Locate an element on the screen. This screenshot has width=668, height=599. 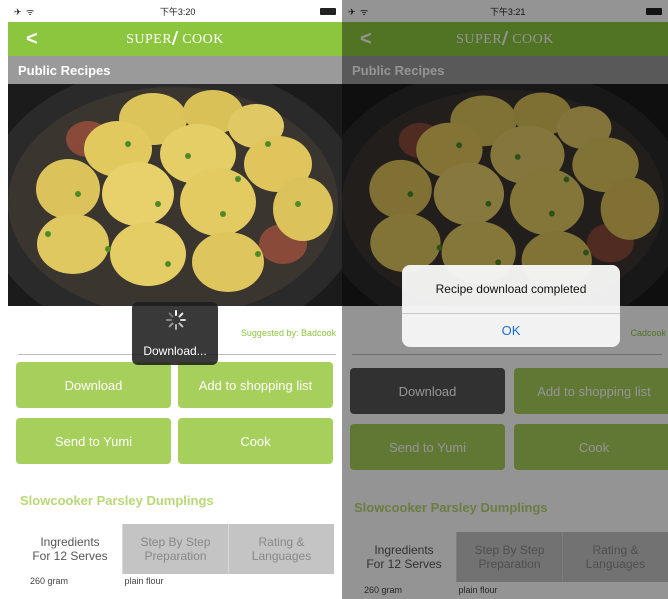
alert-message: Recipe download completed is located at coordinates (511, 289).